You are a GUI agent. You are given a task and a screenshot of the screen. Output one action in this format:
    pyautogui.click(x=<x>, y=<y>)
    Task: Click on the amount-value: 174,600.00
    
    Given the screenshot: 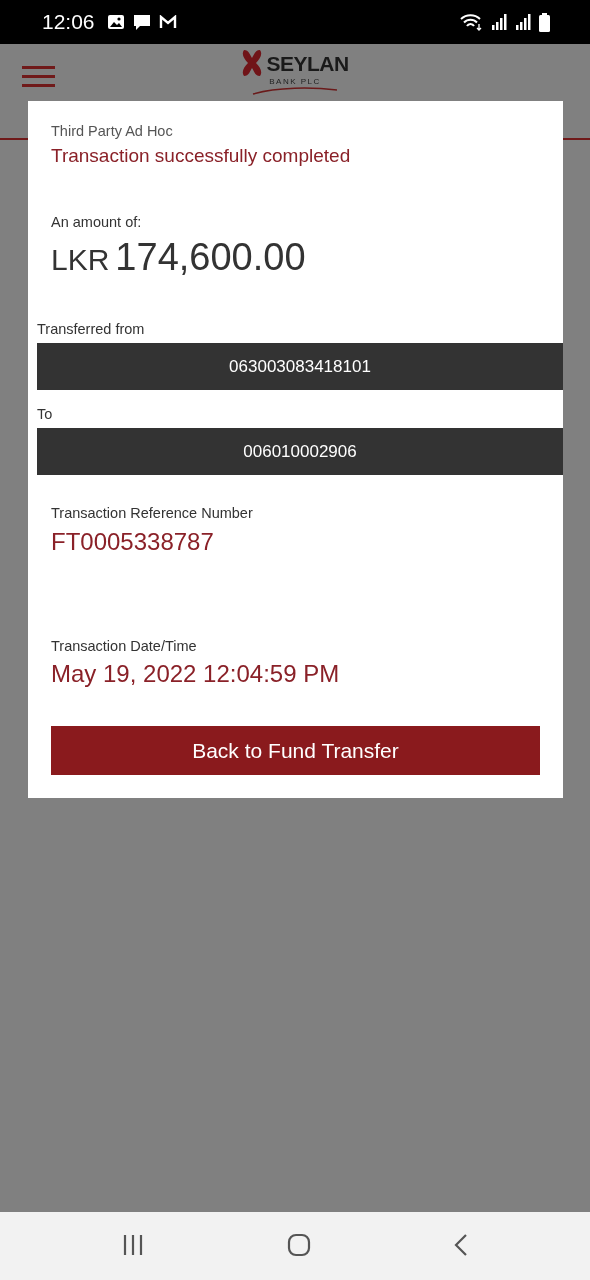 What is the action you would take?
    pyautogui.click(x=210, y=257)
    